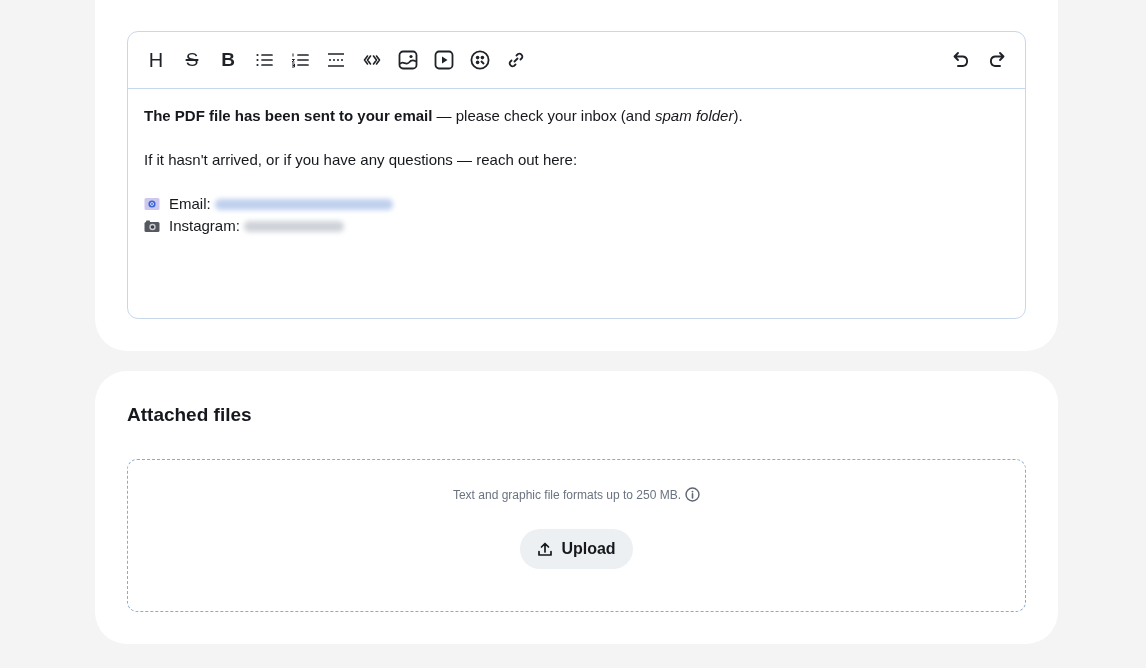 This screenshot has height=668, width=1146. What do you see at coordinates (567, 494) in the screenshot?
I see `upload-hint: Text and graphic file formats up to 250 MB.` at bounding box center [567, 494].